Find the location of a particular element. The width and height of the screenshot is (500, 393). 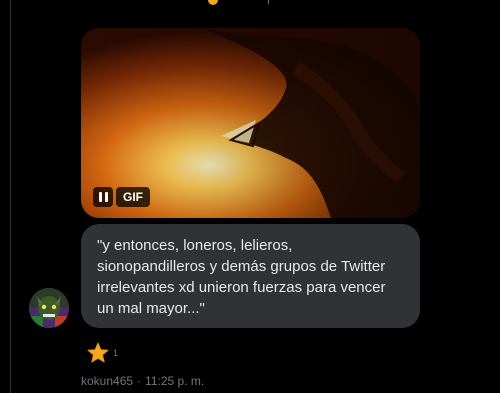

reaction-emoji-icon is located at coordinates (213, 2).